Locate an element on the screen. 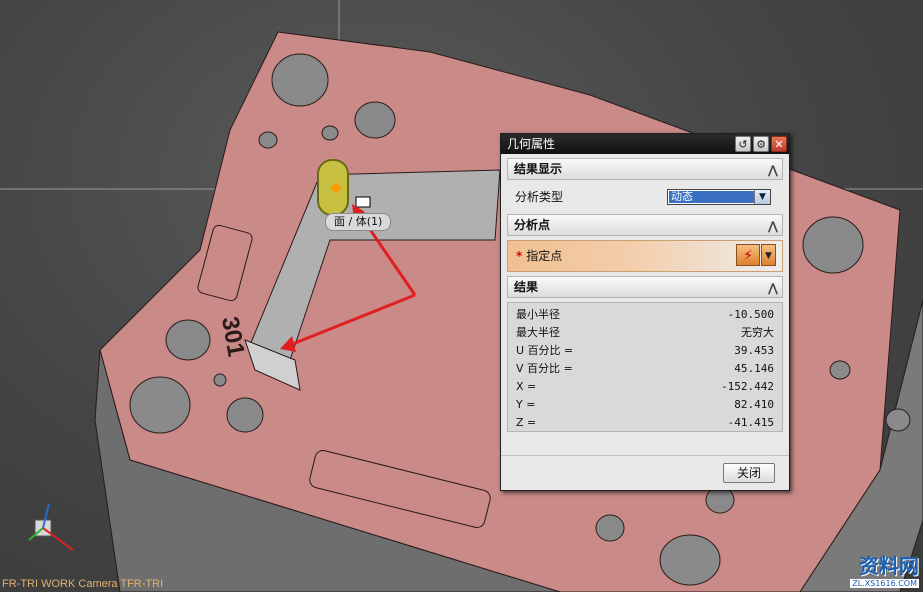 This screenshot has height=592, width=923. dialog-titlebar: 几何属性 ↺ ⚙ ✕ is located at coordinates (645, 144).